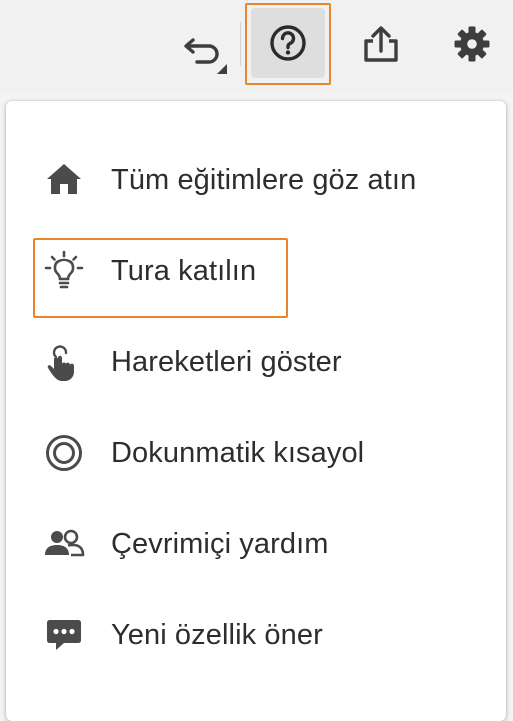  What do you see at coordinates (240, 44) in the screenshot?
I see `toolbar-divider` at bounding box center [240, 44].